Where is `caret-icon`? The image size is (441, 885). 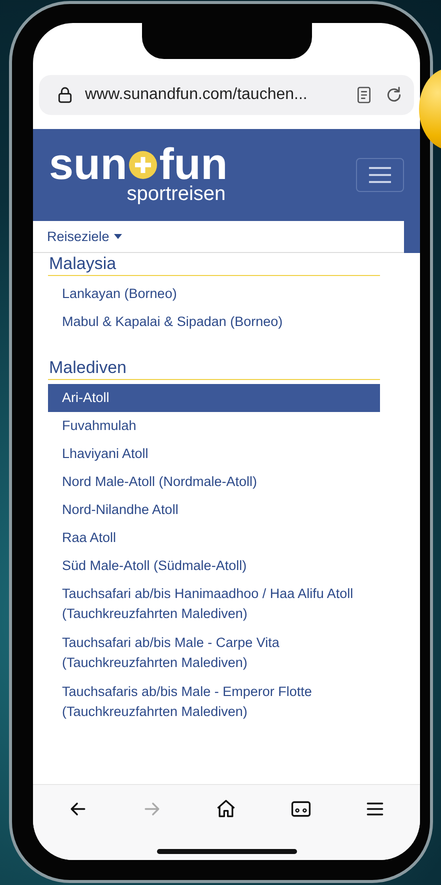
caret-icon is located at coordinates (118, 237).